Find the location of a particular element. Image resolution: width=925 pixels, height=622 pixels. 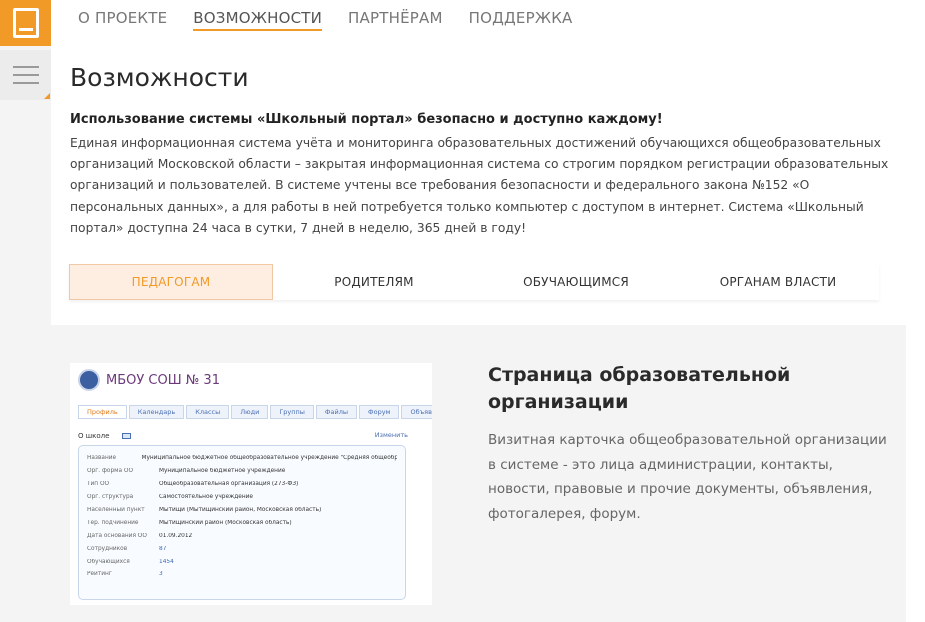

tab-authorities: ОРГАНАМ ВЛАСТИ is located at coordinates (778, 282).